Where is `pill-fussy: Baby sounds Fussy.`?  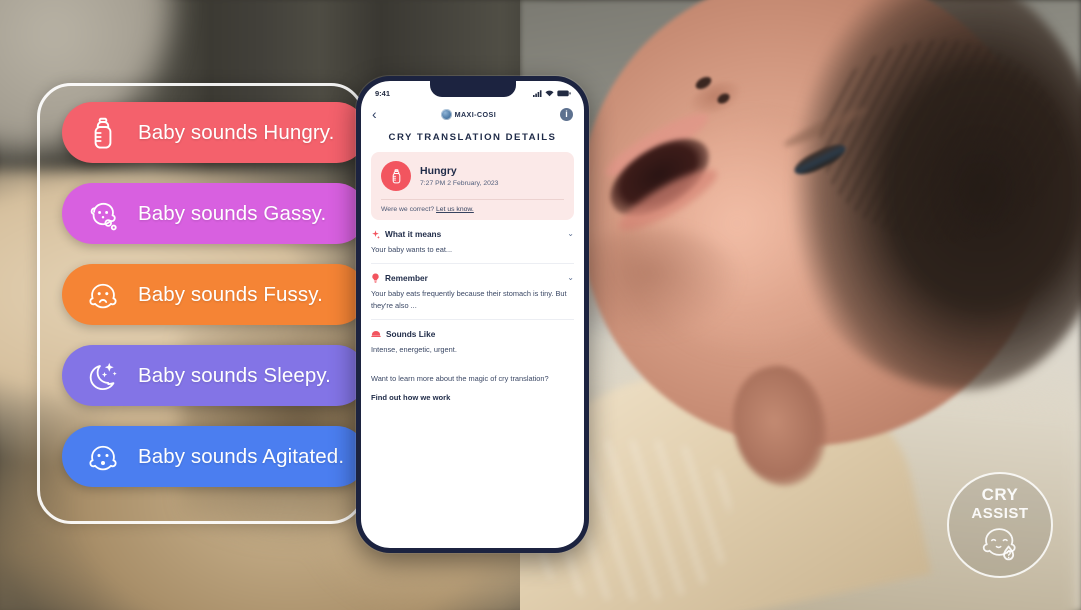 pill-fussy: Baby sounds Fussy. is located at coordinates (214, 294).